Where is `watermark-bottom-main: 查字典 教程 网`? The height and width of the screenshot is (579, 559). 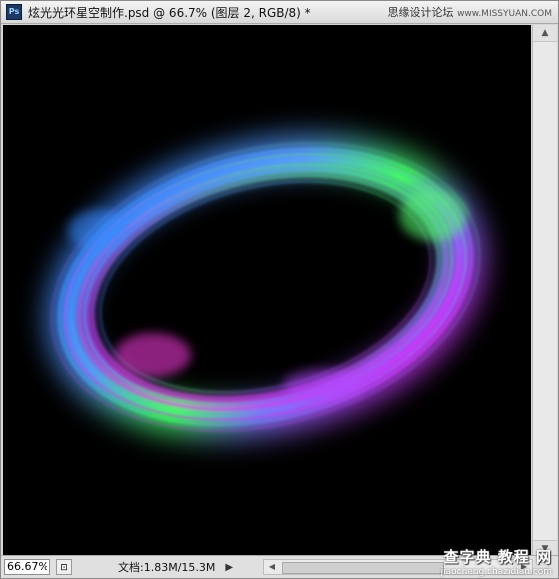 watermark-bottom-main: 查字典 教程 网 is located at coordinates (497, 557).